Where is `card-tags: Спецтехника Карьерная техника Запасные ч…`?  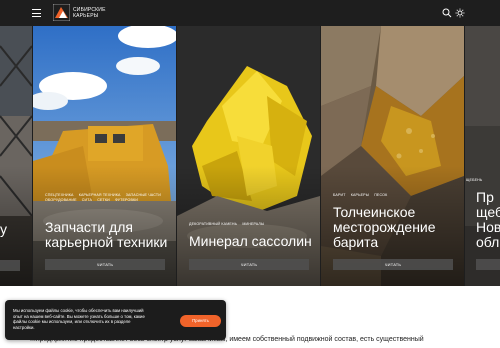
card-tags: Спецтехника Карьерная техника Запасные ч… is located at coordinates (106, 198).